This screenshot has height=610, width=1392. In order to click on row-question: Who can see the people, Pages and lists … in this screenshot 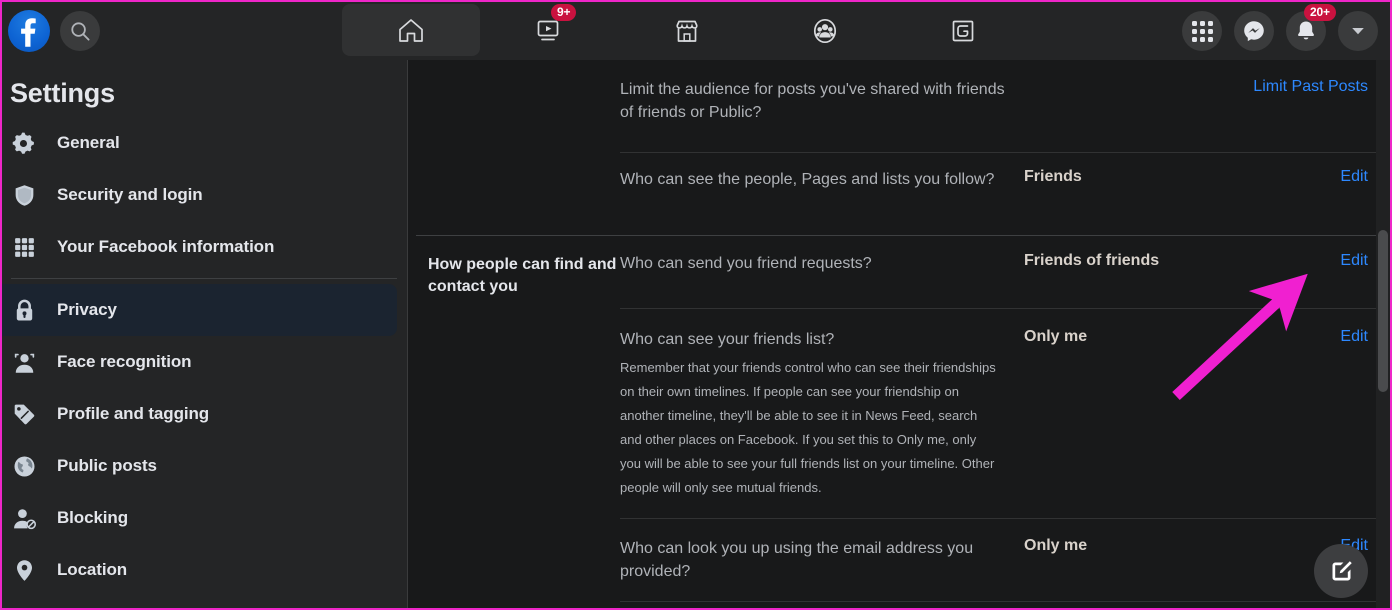, I will do `click(807, 179)`.